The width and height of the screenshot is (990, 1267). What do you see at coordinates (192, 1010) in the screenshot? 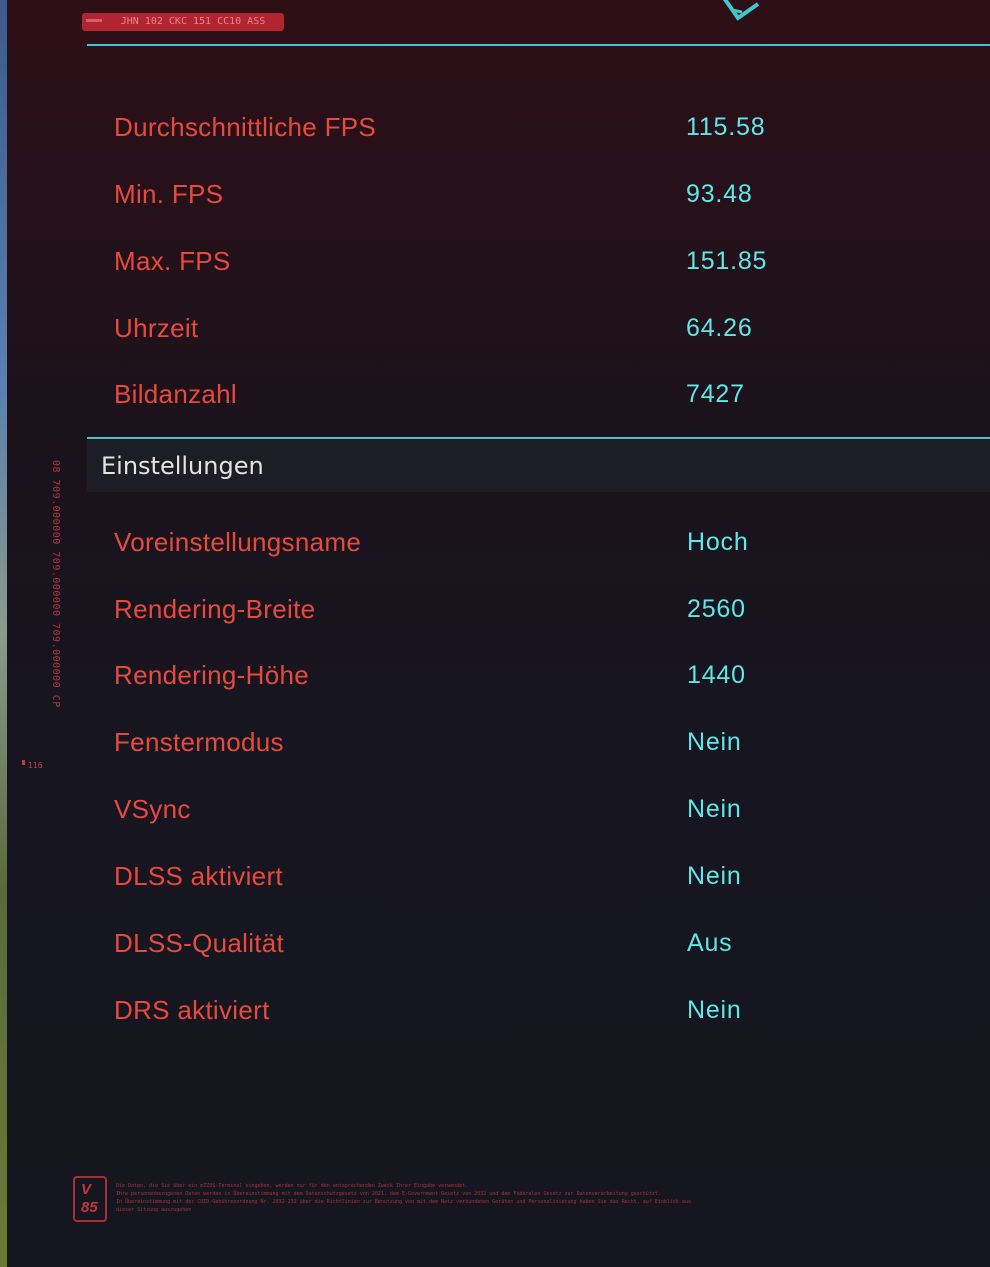
I see `setting-label: DRS aktiviert` at bounding box center [192, 1010].